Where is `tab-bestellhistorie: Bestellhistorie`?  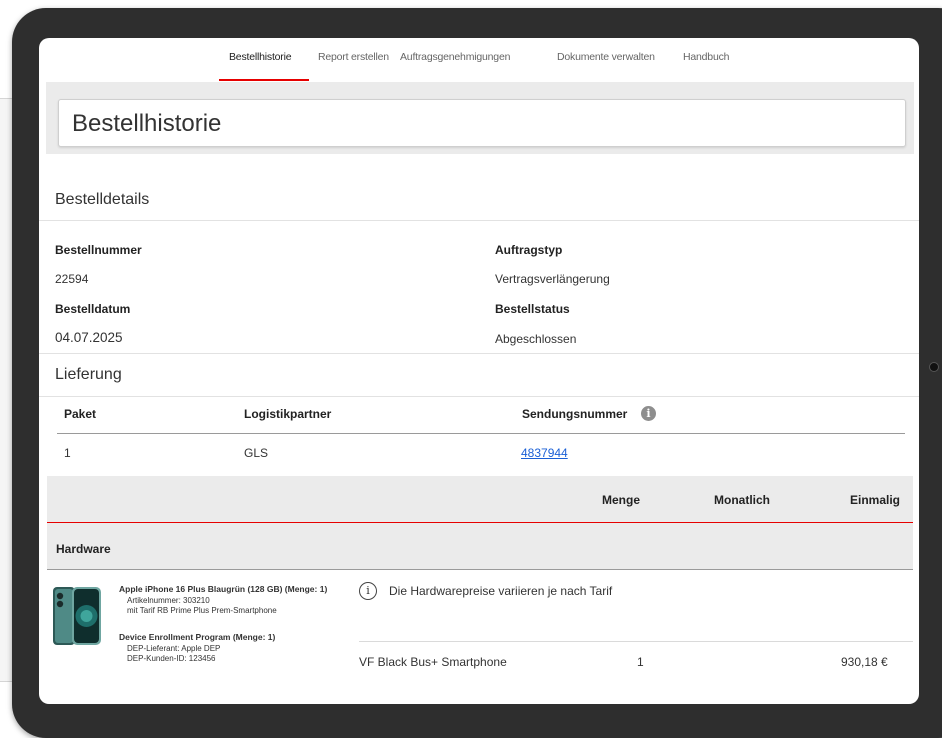 tab-bestellhistorie: Bestellhistorie is located at coordinates (260, 57).